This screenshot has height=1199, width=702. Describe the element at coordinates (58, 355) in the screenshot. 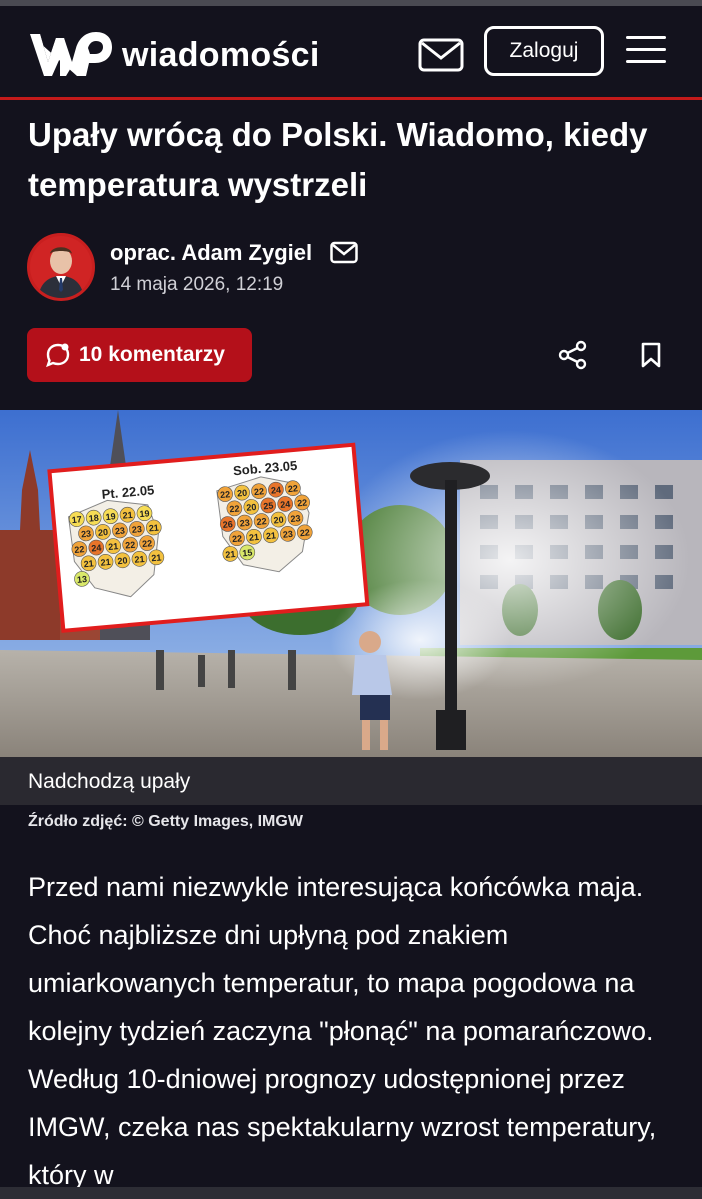

I see `comment-icon` at that location.